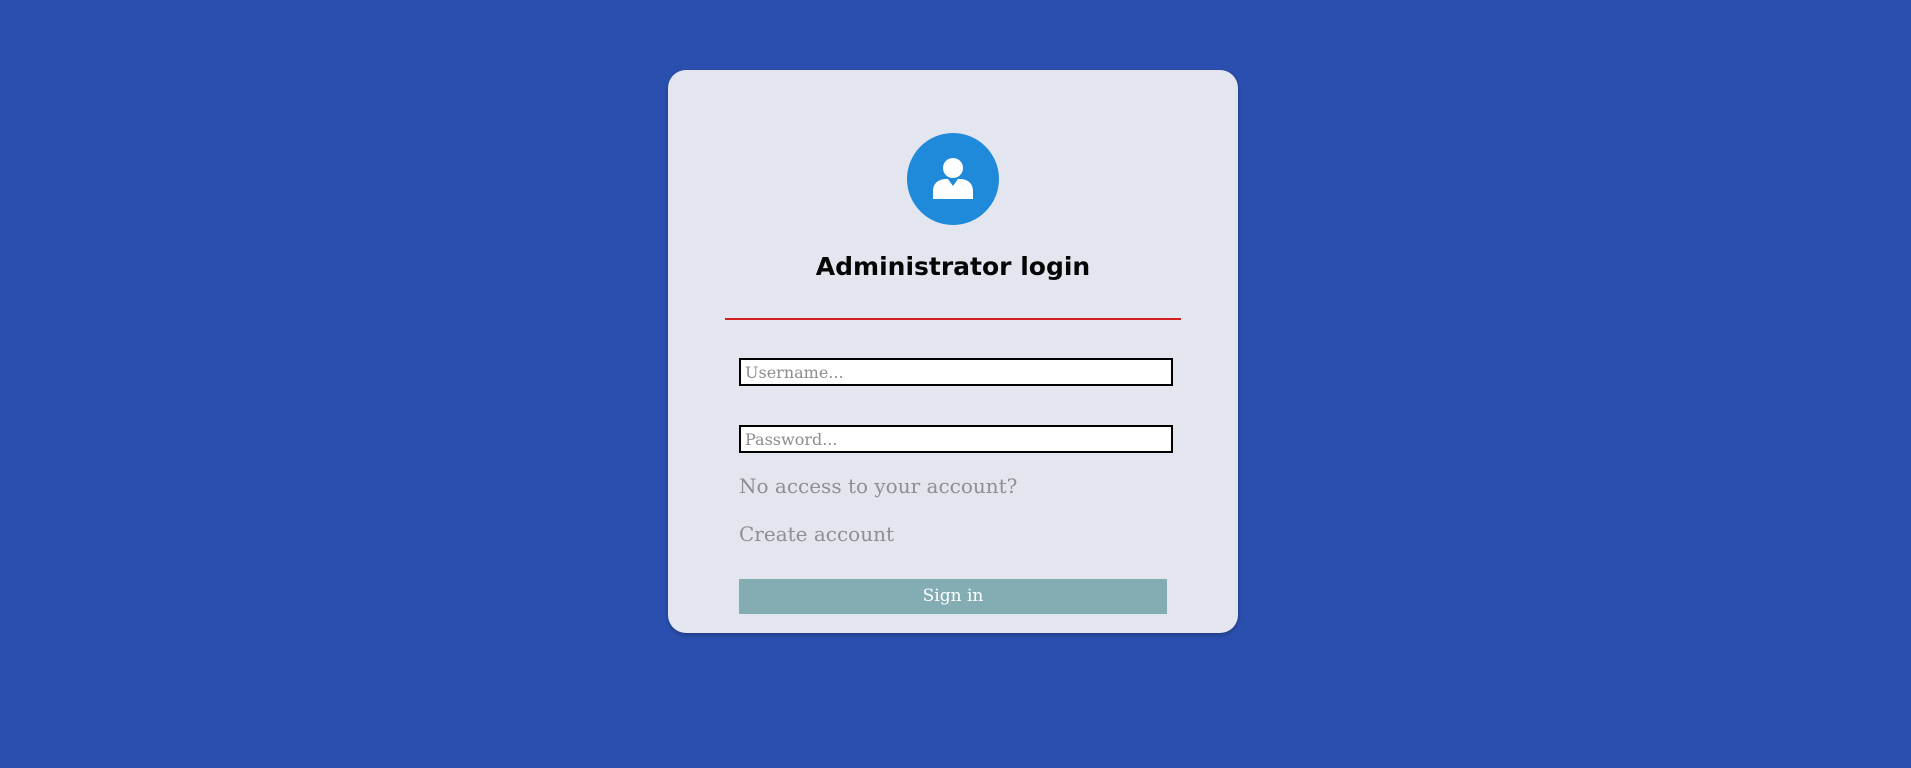 This screenshot has width=1911, height=768. What do you see at coordinates (953, 319) in the screenshot?
I see `divider` at bounding box center [953, 319].